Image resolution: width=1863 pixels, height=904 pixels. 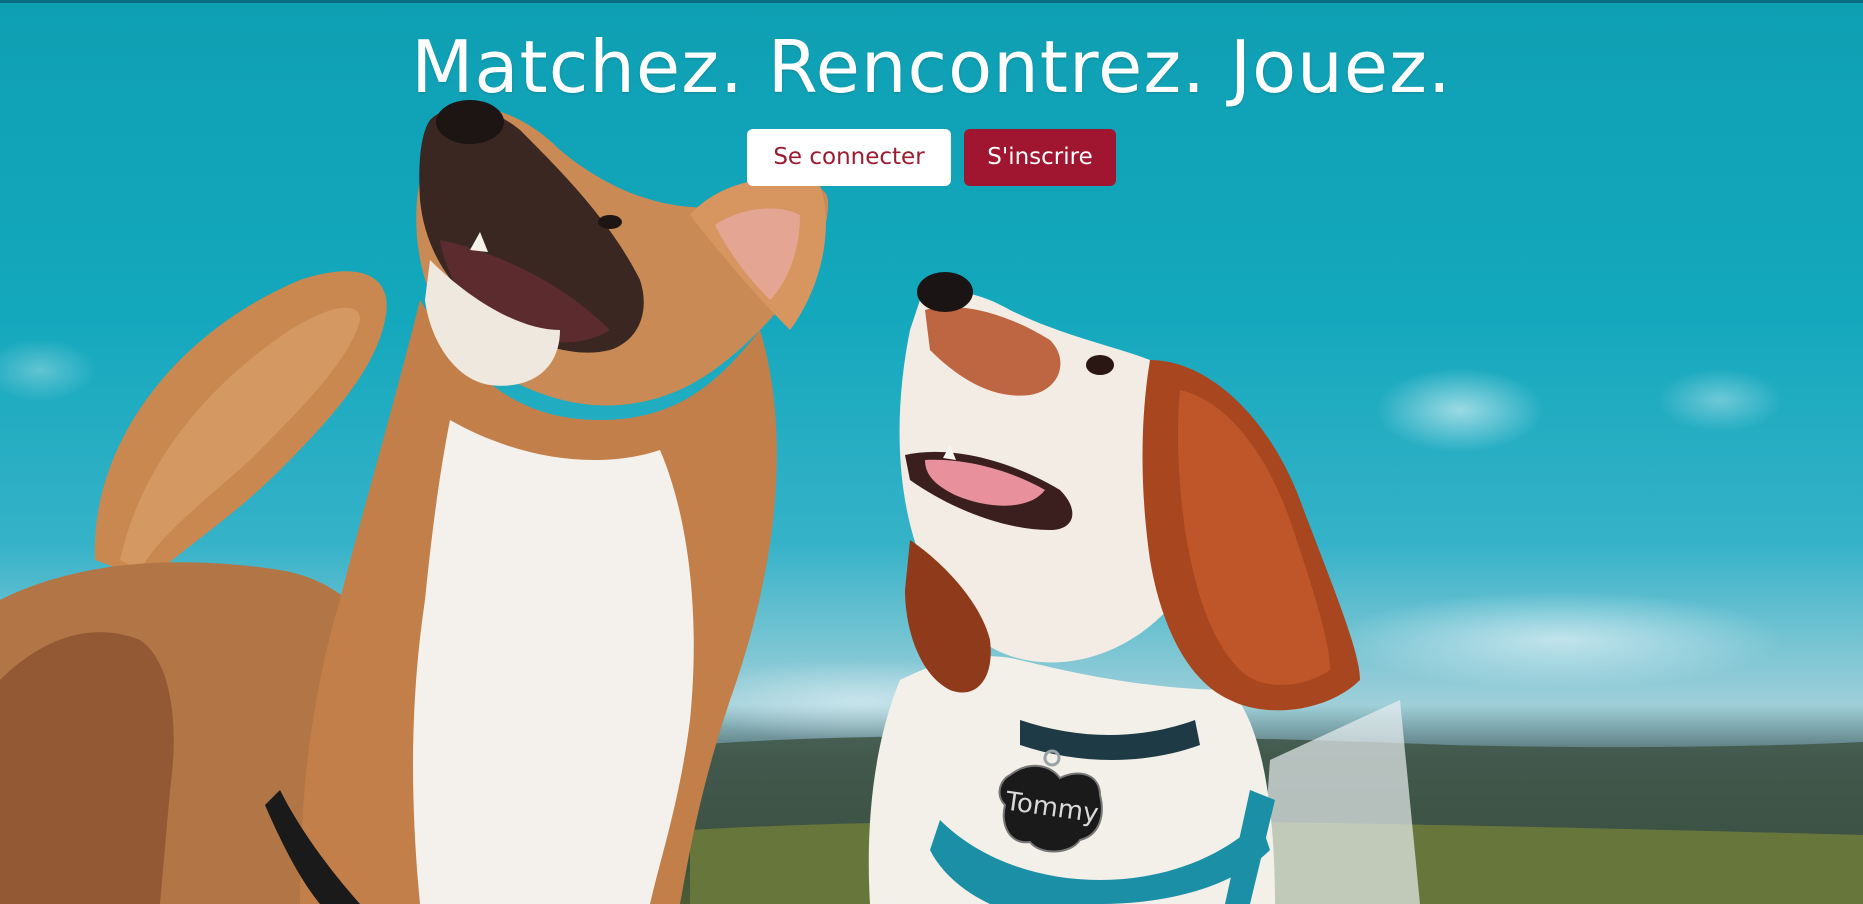 I want to click on hero-actions: Se connecter S'inscrire, so click(x=931, y=157).